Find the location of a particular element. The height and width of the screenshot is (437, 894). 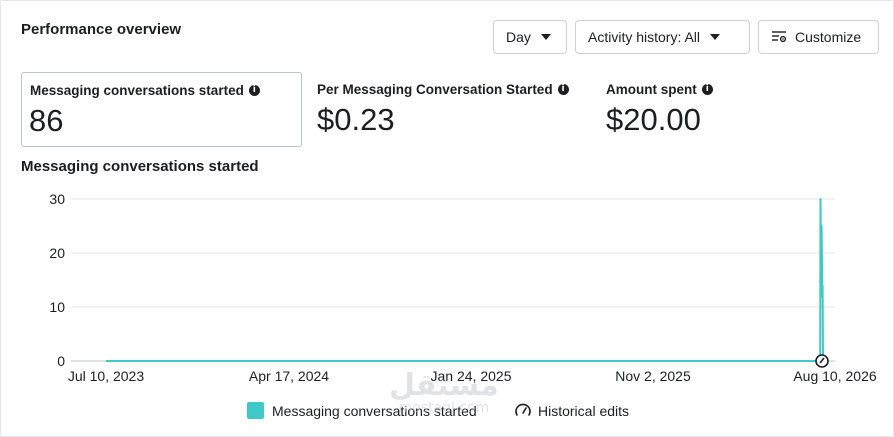

customize-label: Customize is located at coordinates (828, 37).